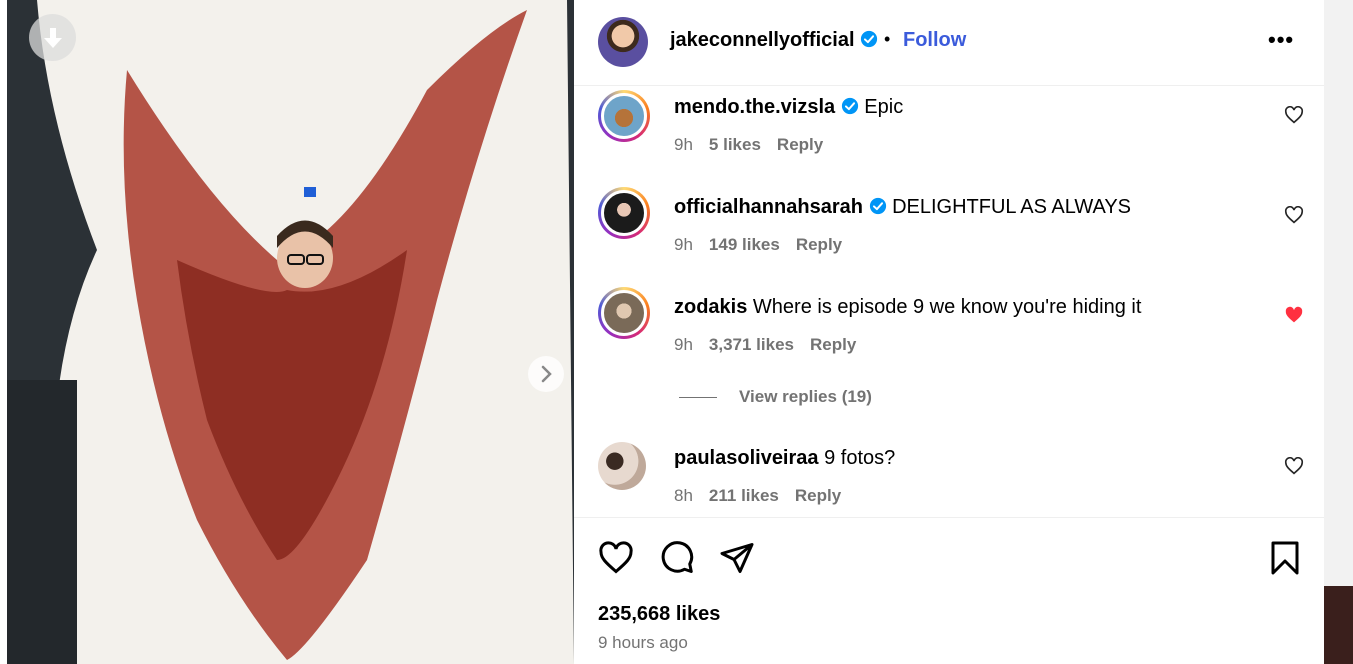  What do you see at coordinates (737, 558) in the screenshot?
I see `send-icon` at bounding box center [737, 558].